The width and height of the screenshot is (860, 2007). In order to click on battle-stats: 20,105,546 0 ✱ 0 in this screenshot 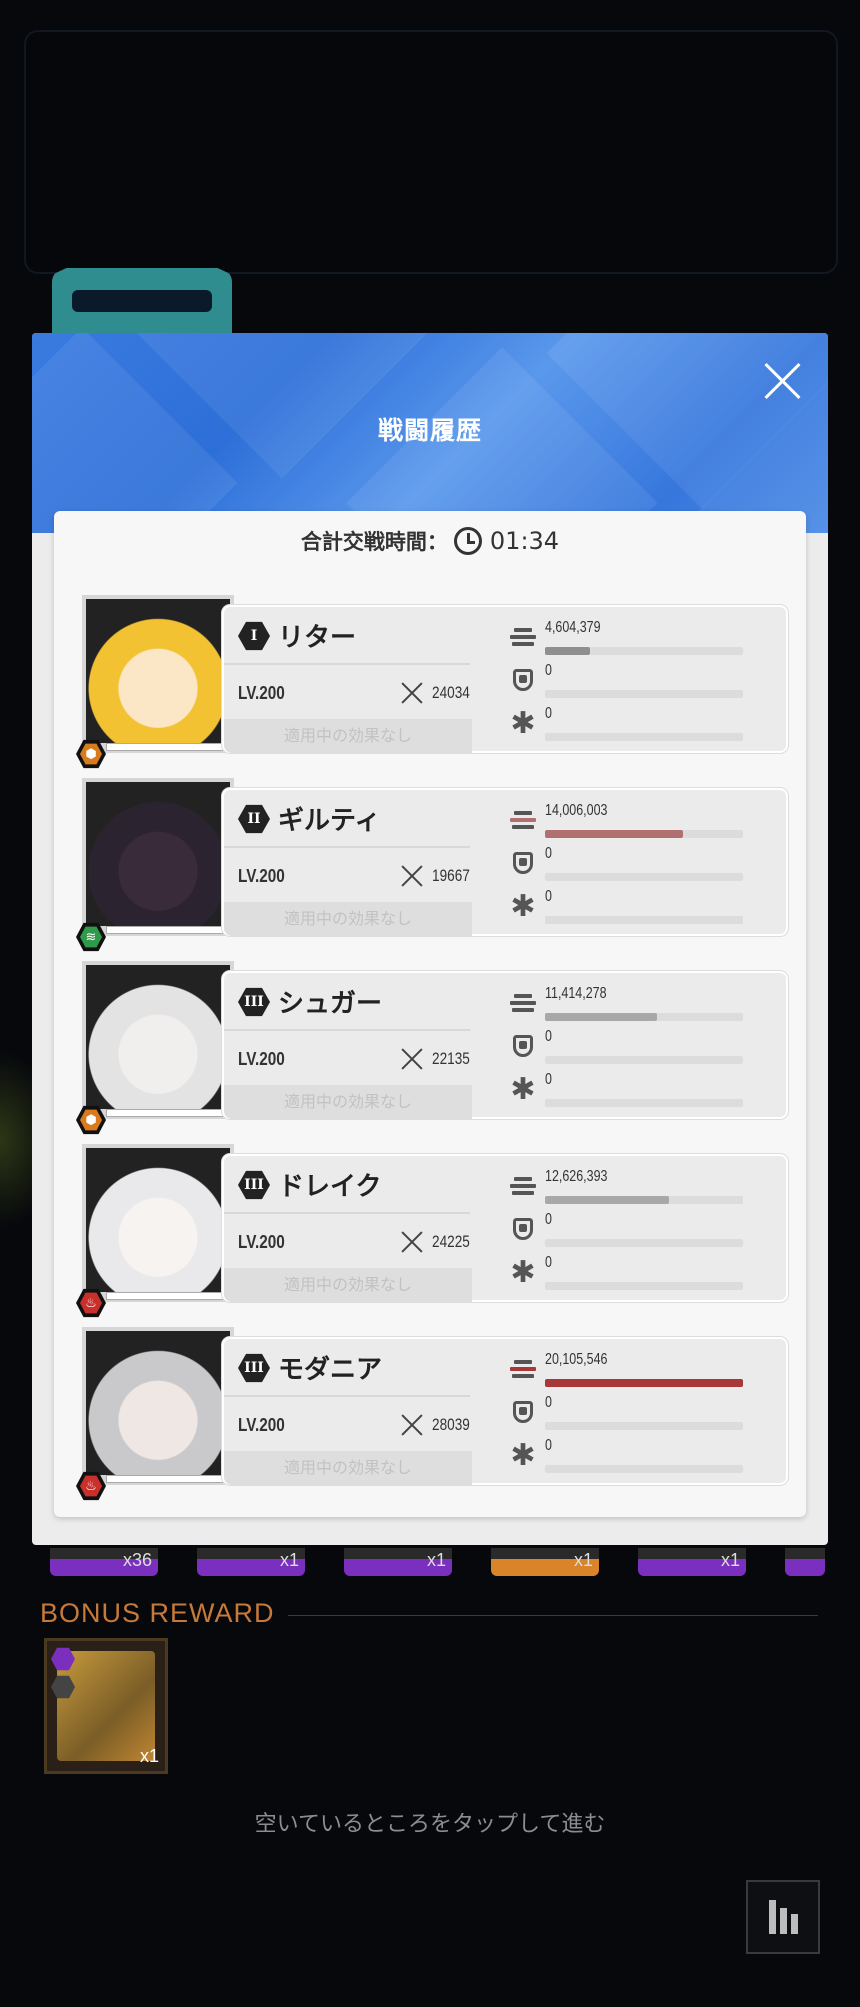, I will do `click(639, 1411)`.